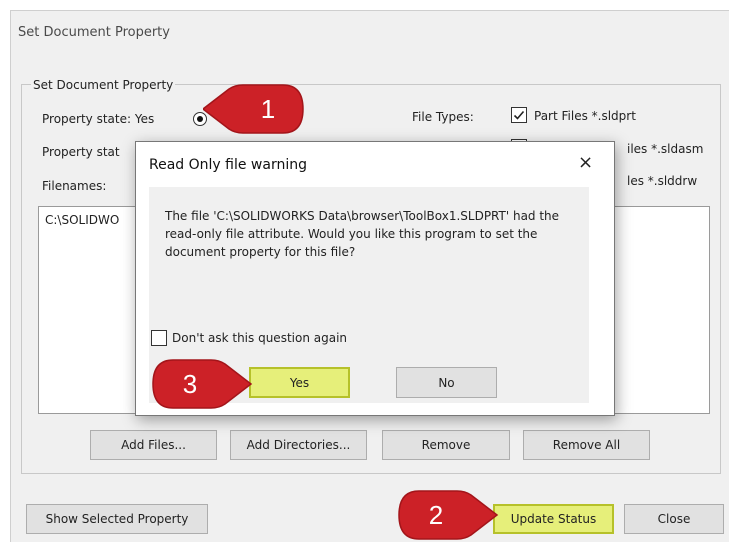  I want to click on property-state-no-label: Property stat, so click(81, 152).